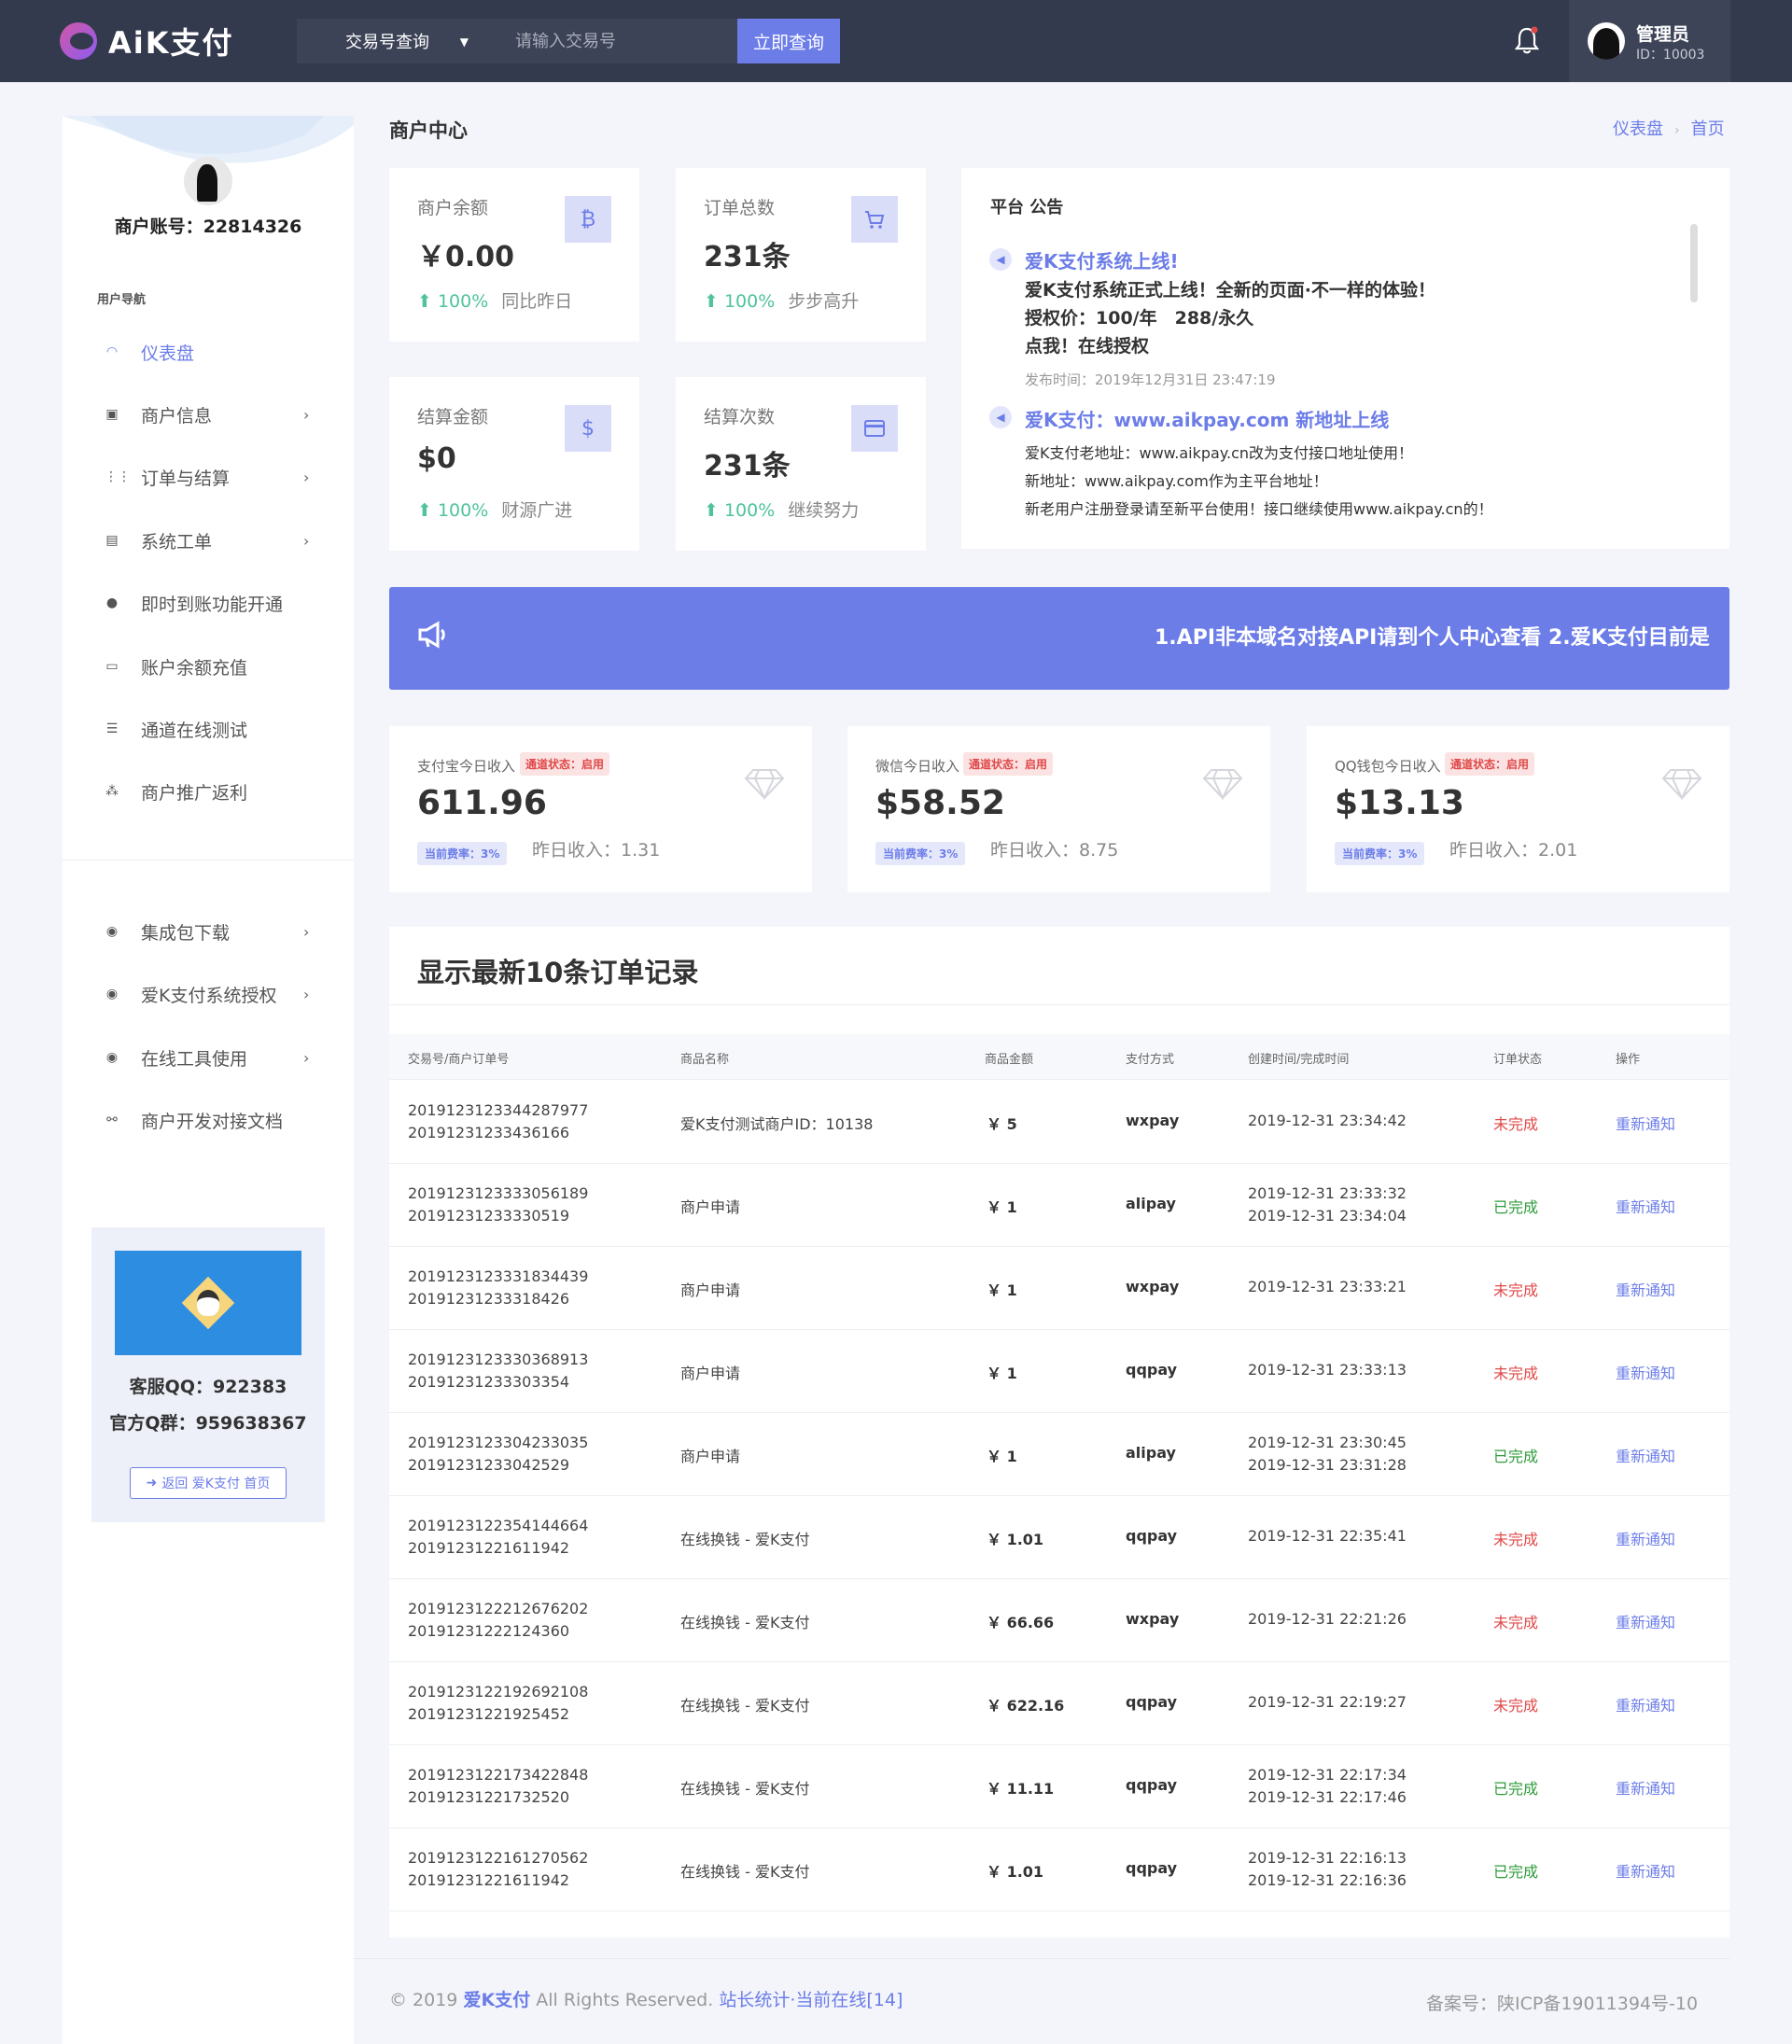 This screenshot has height=2044, width=1792. What do you see at coordinates (208, 477) in the screenshot?
I see `sidebar-item-orders-settlement: ⋮⋮ 订单与结算 ›` at bounding box center [208, 477].